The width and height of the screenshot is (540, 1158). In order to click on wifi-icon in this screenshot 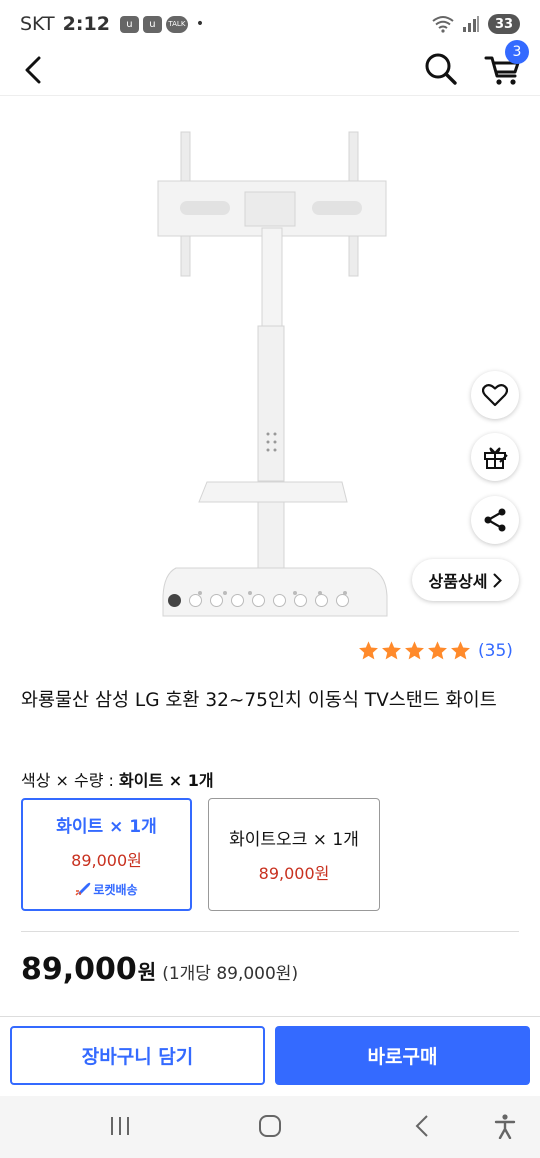, I will do `click(443, 24)`.